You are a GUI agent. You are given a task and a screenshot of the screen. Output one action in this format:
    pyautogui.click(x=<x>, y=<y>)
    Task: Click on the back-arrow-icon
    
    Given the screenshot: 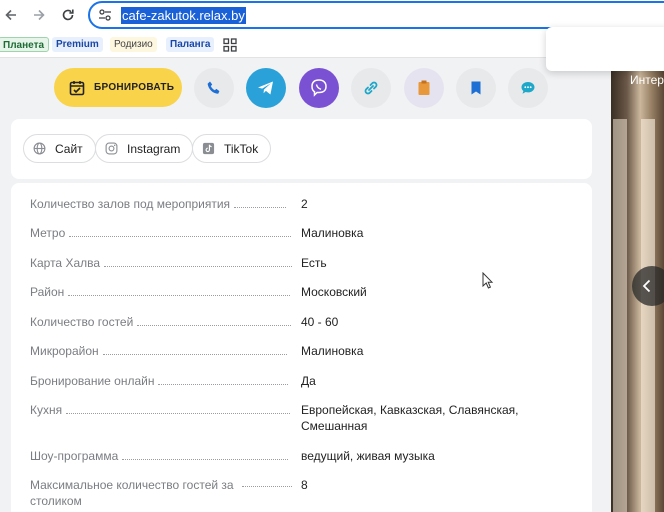 What is the action you would take?
    pyautogui.click(x=10, y=15)
    